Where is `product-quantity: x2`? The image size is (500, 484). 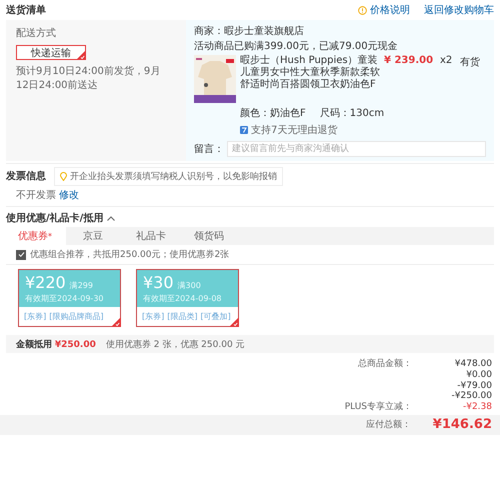
product-quantity: x2 is located at coordinates (447, 61).